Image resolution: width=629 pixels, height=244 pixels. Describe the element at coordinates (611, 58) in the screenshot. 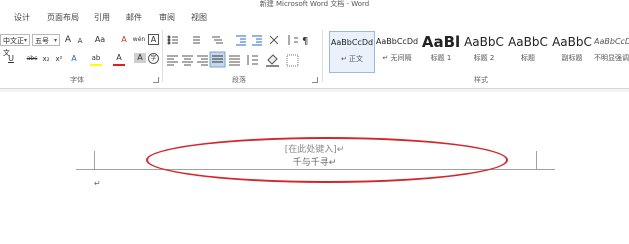

I see `style-name: 不明显强调` at that location.